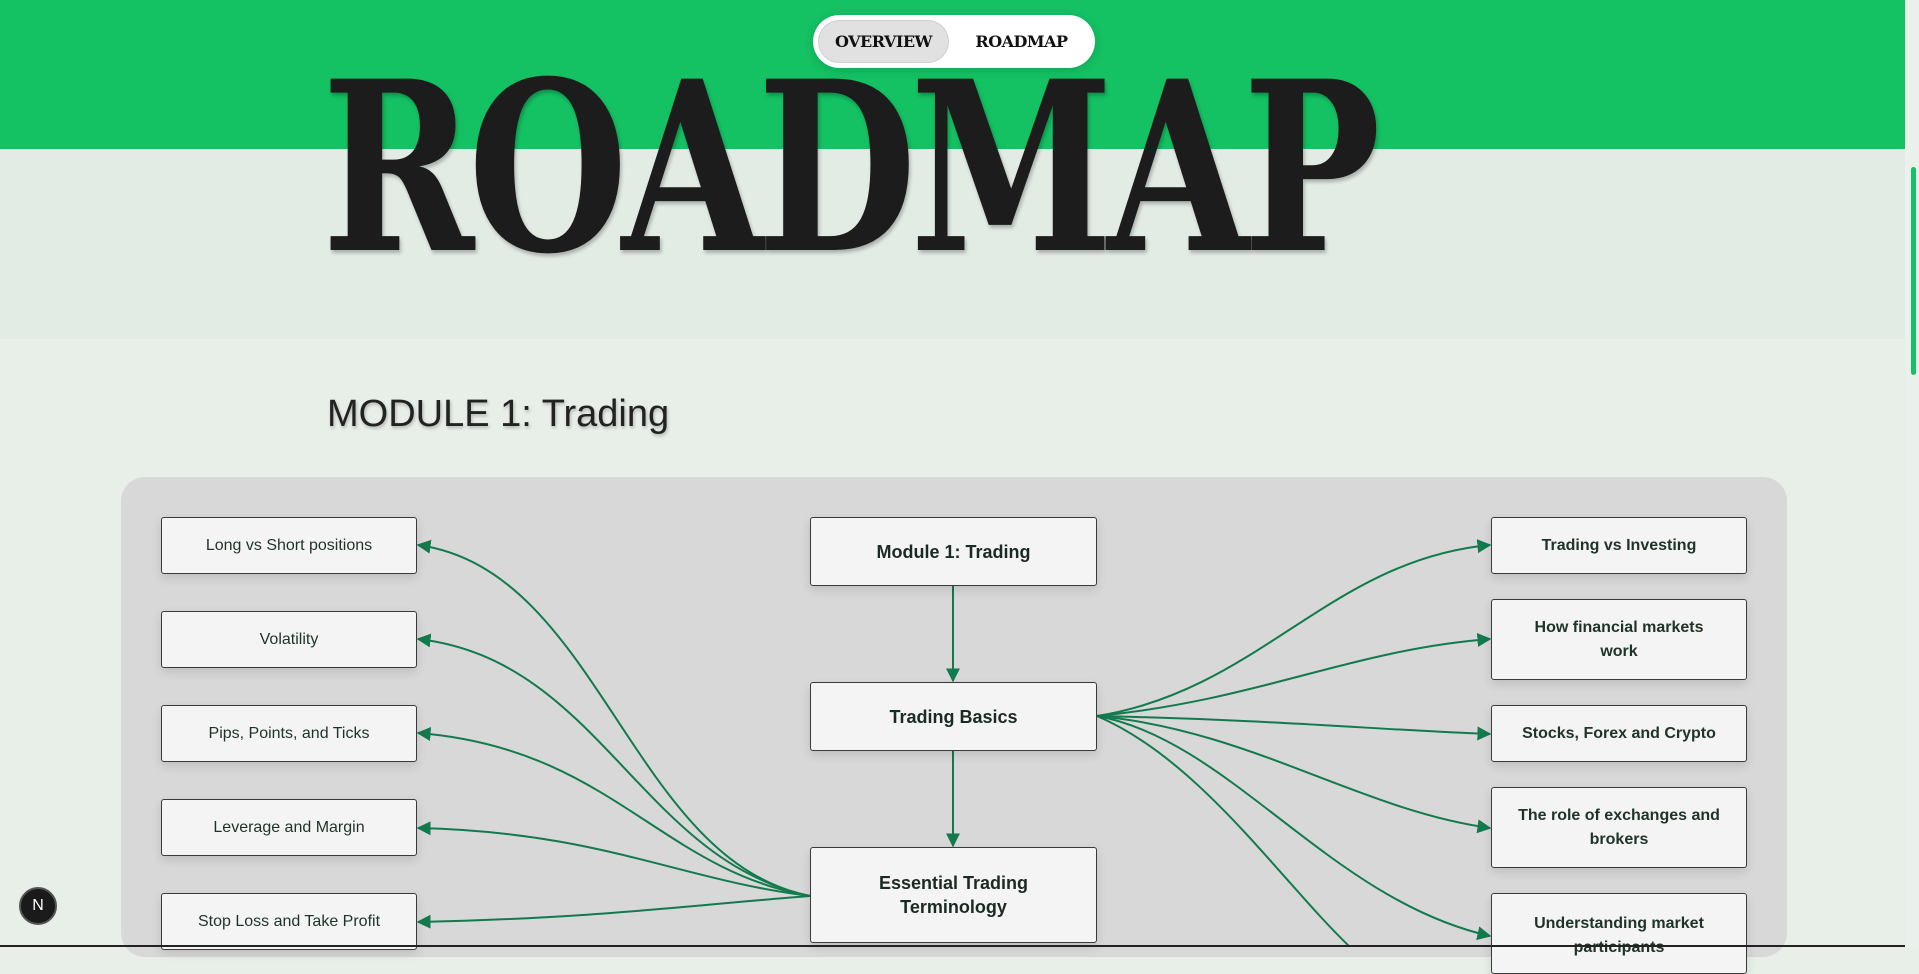  Describe the element at coordinates (1619, 733) in the screenshot. I see `node-stocks-forex-crypto: Stocks, Forex and Crypto` at that location.